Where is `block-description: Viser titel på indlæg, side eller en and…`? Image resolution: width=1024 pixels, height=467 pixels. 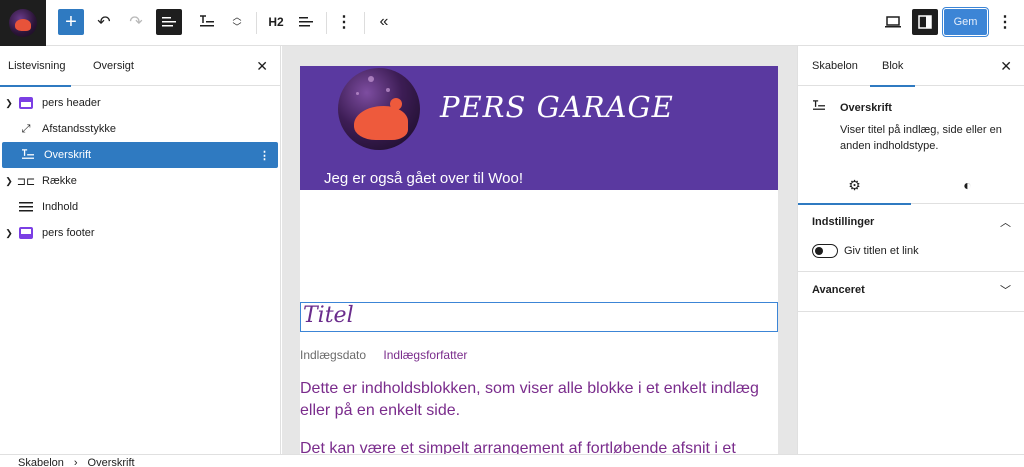 block-description: Viser titel på indlæg, side eller en and… is located at coordinates (921, 138).